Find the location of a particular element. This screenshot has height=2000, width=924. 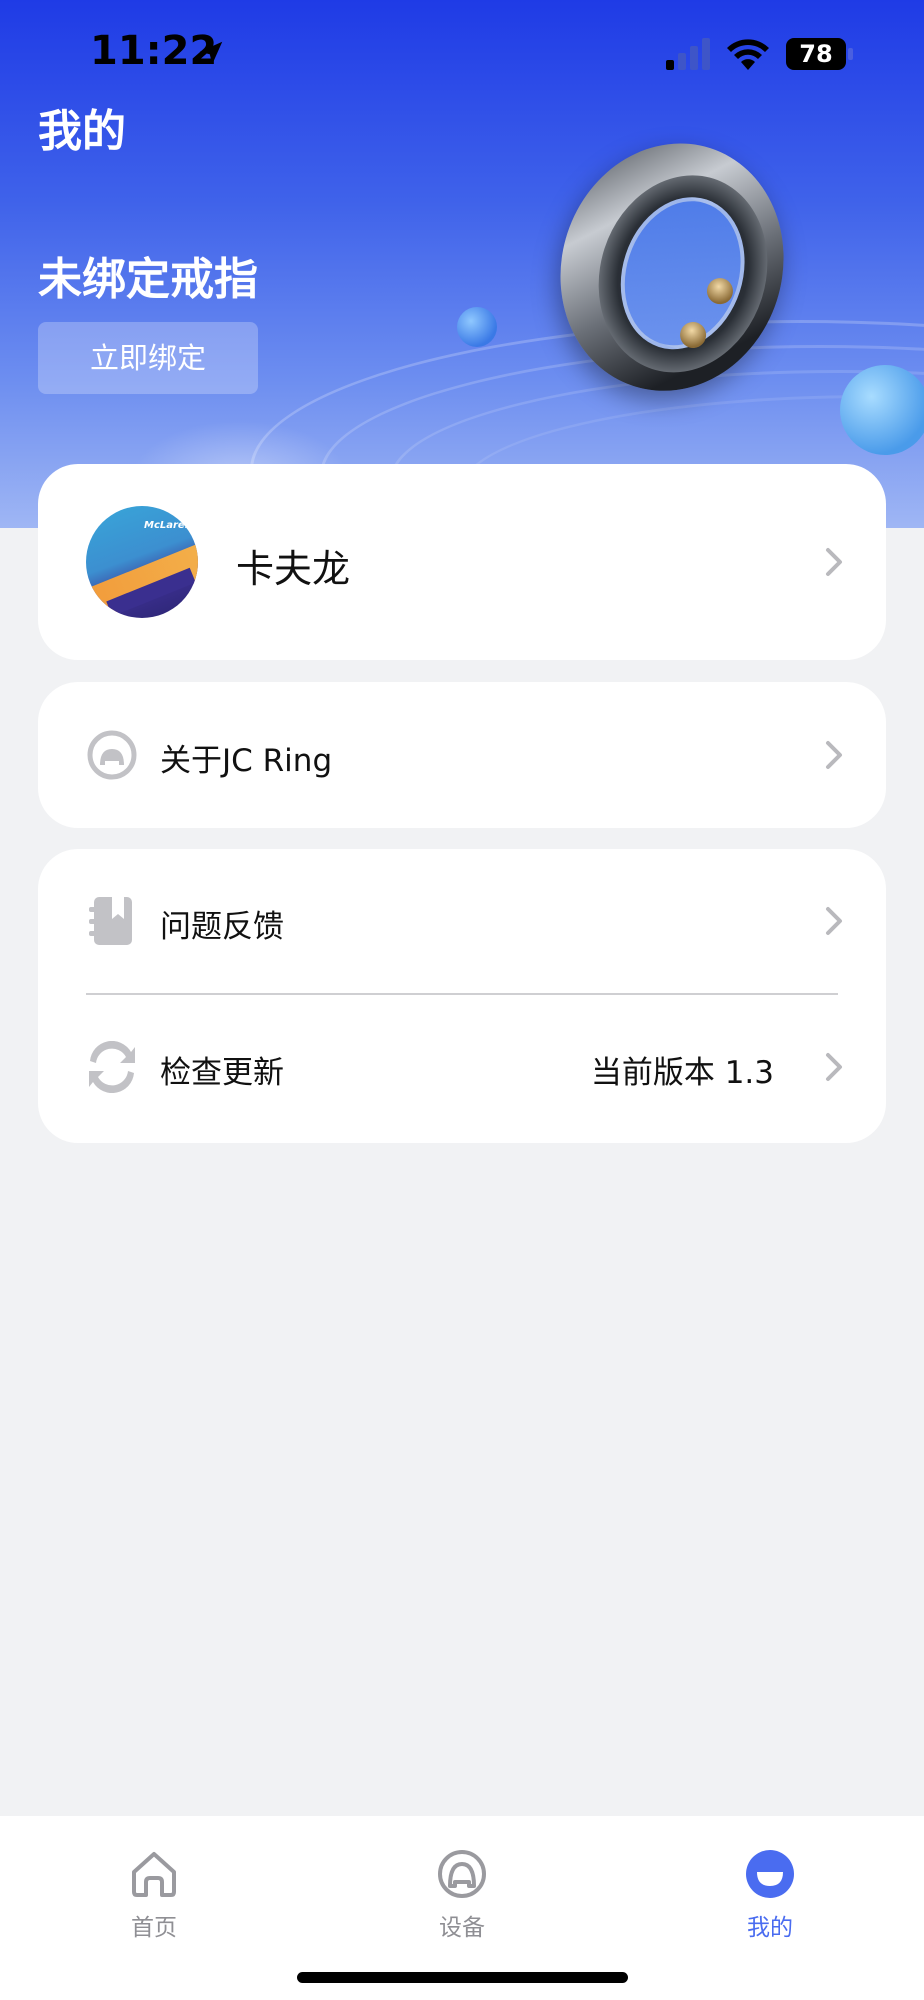

avatar: McLaren is located at coordinates (142, 562).